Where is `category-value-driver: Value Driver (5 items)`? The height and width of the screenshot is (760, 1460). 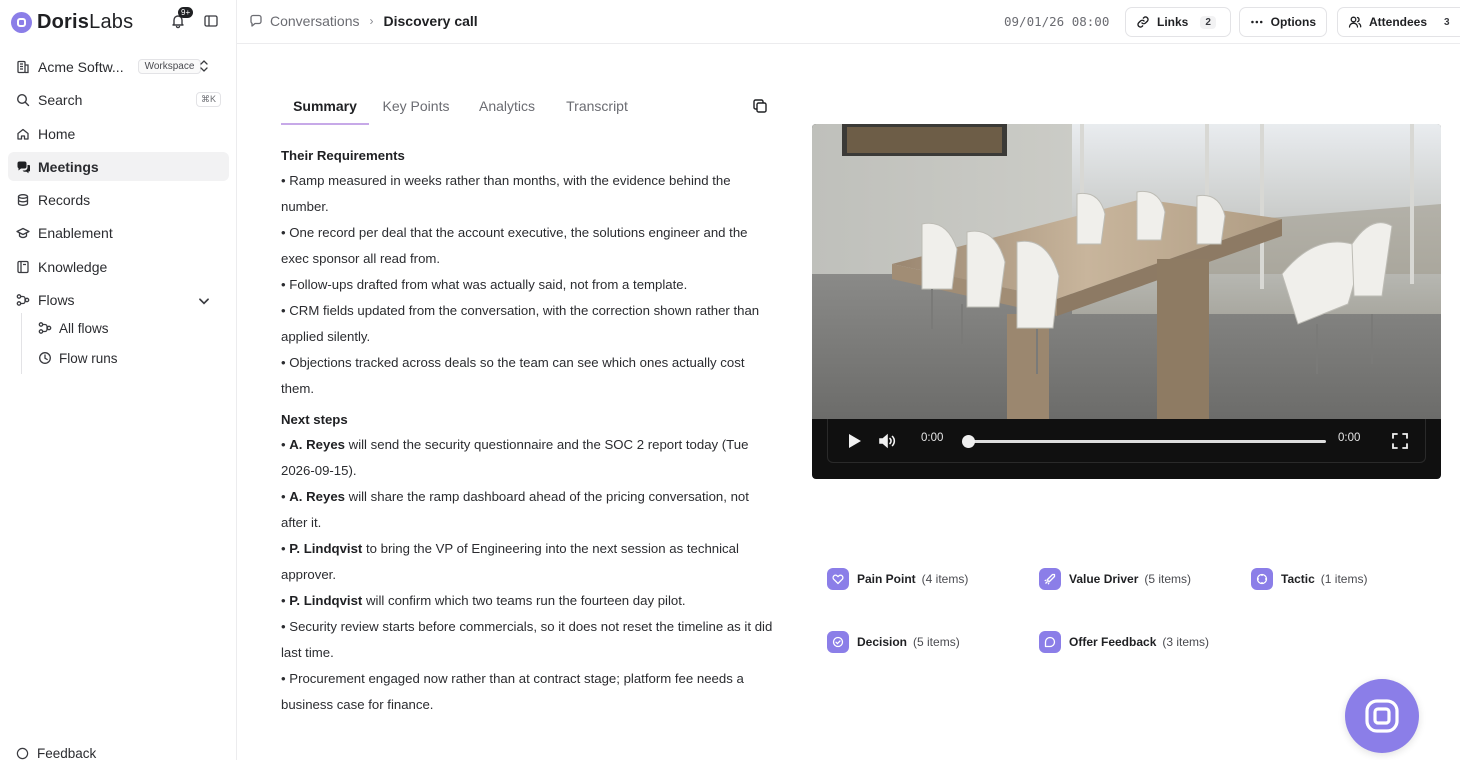 category-value-driver: Value Driver (5 items) is located at coordinates (1115, 579).